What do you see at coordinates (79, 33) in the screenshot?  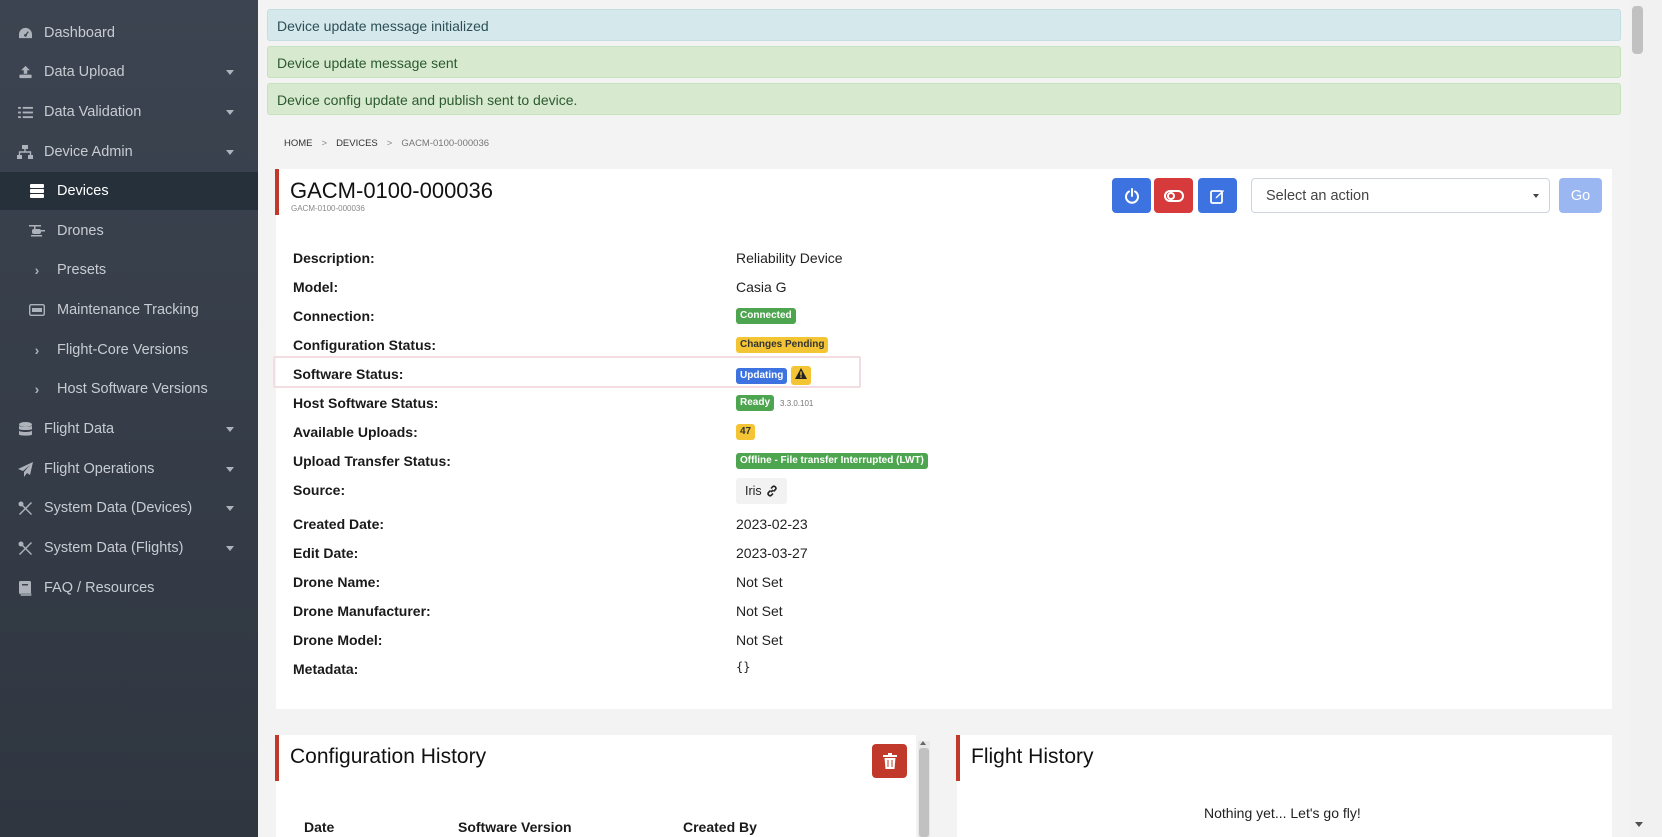 I see `sidebar-item-label: Dashboard` at bounding box center [79, 33].